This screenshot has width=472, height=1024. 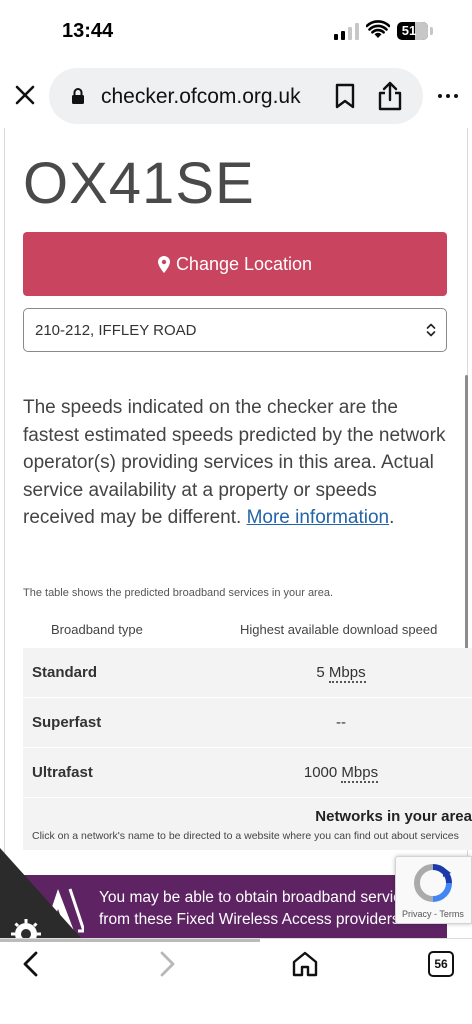 I want to click on change-location-label: Change Location, so click(x=244, y=263).